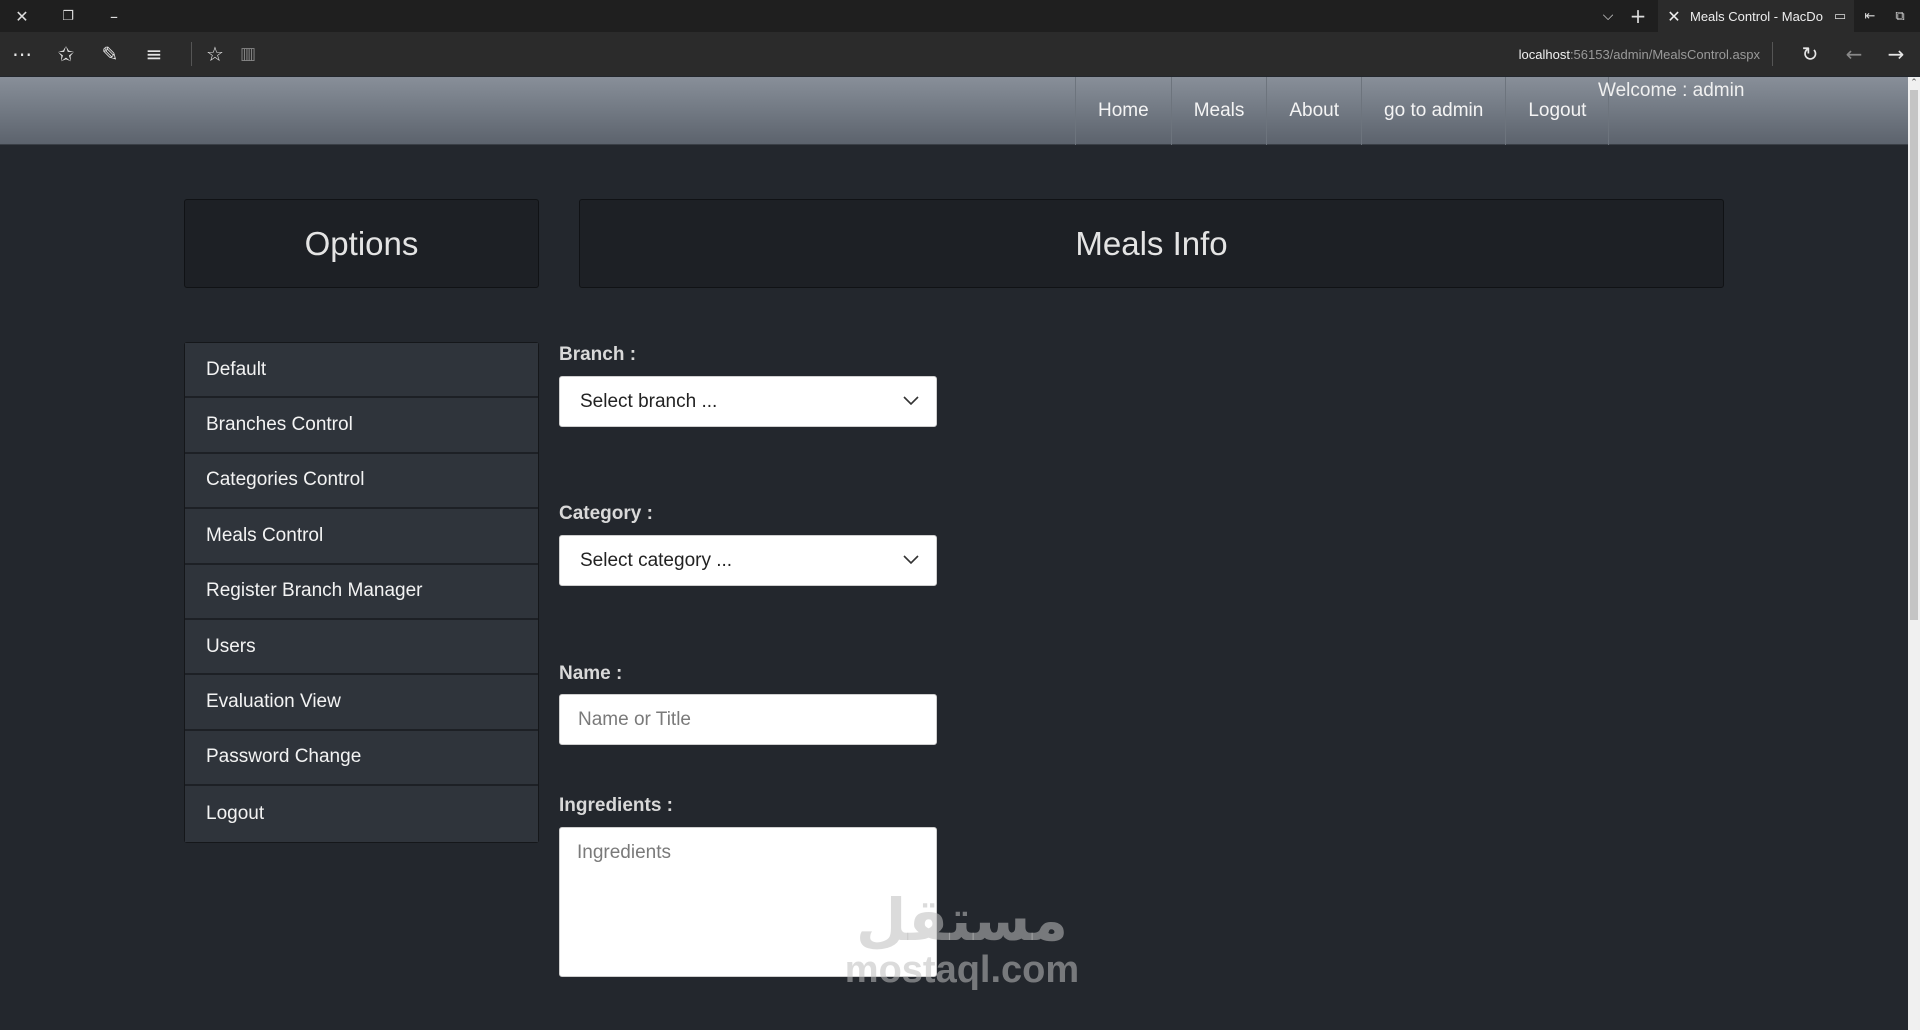  I want to click on page-scrollbar: ⌃, so click(1914, 553).